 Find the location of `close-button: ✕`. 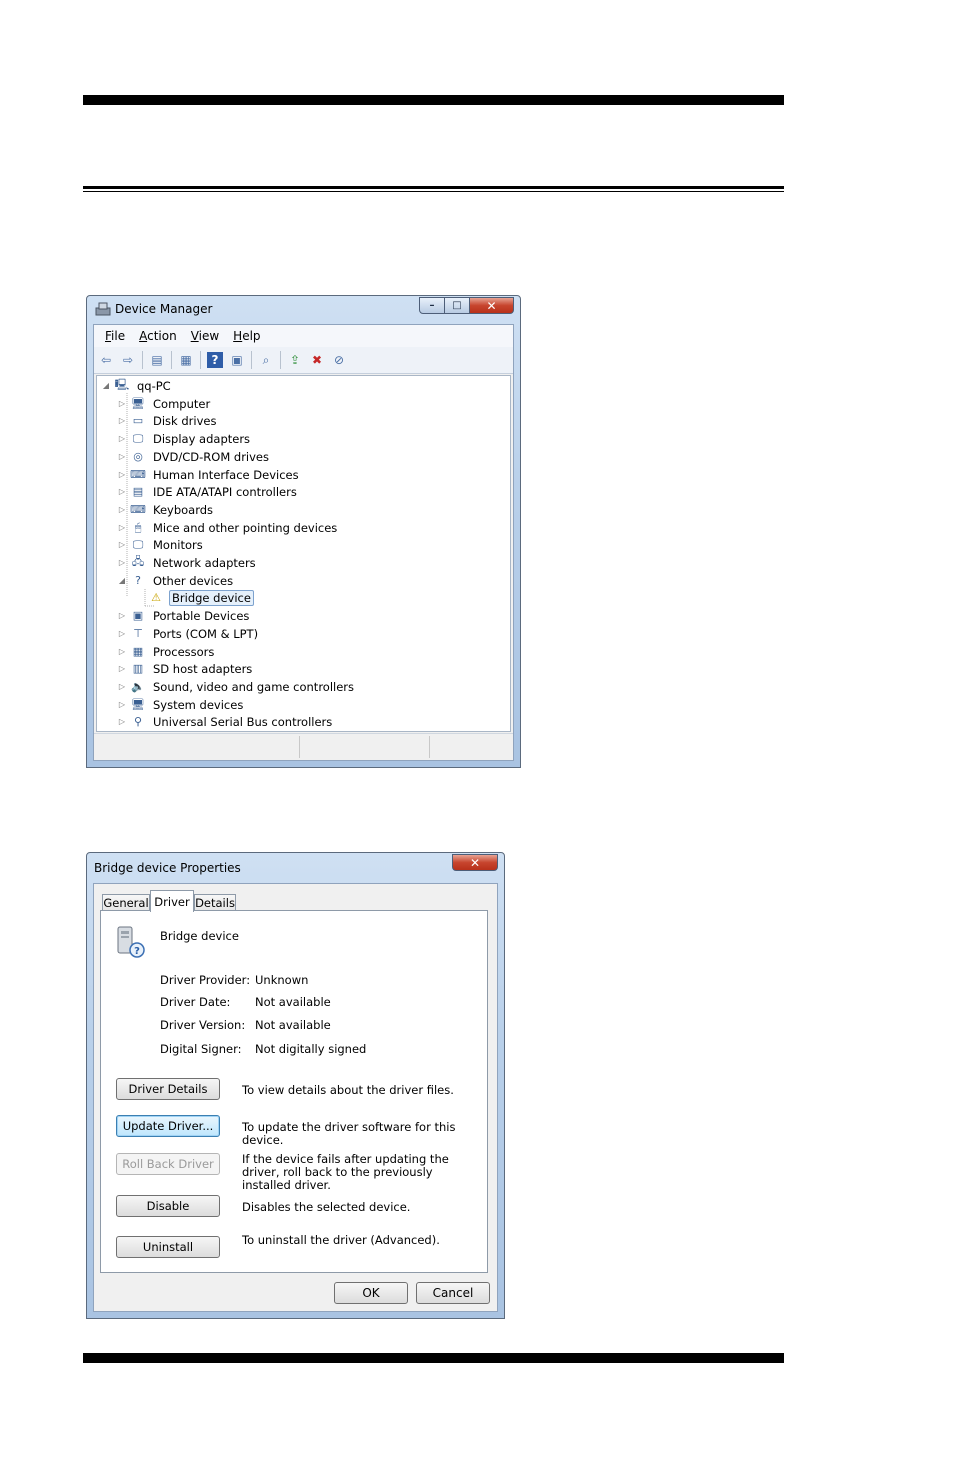

close-button: ✕ is located at coordinates (492, 305).